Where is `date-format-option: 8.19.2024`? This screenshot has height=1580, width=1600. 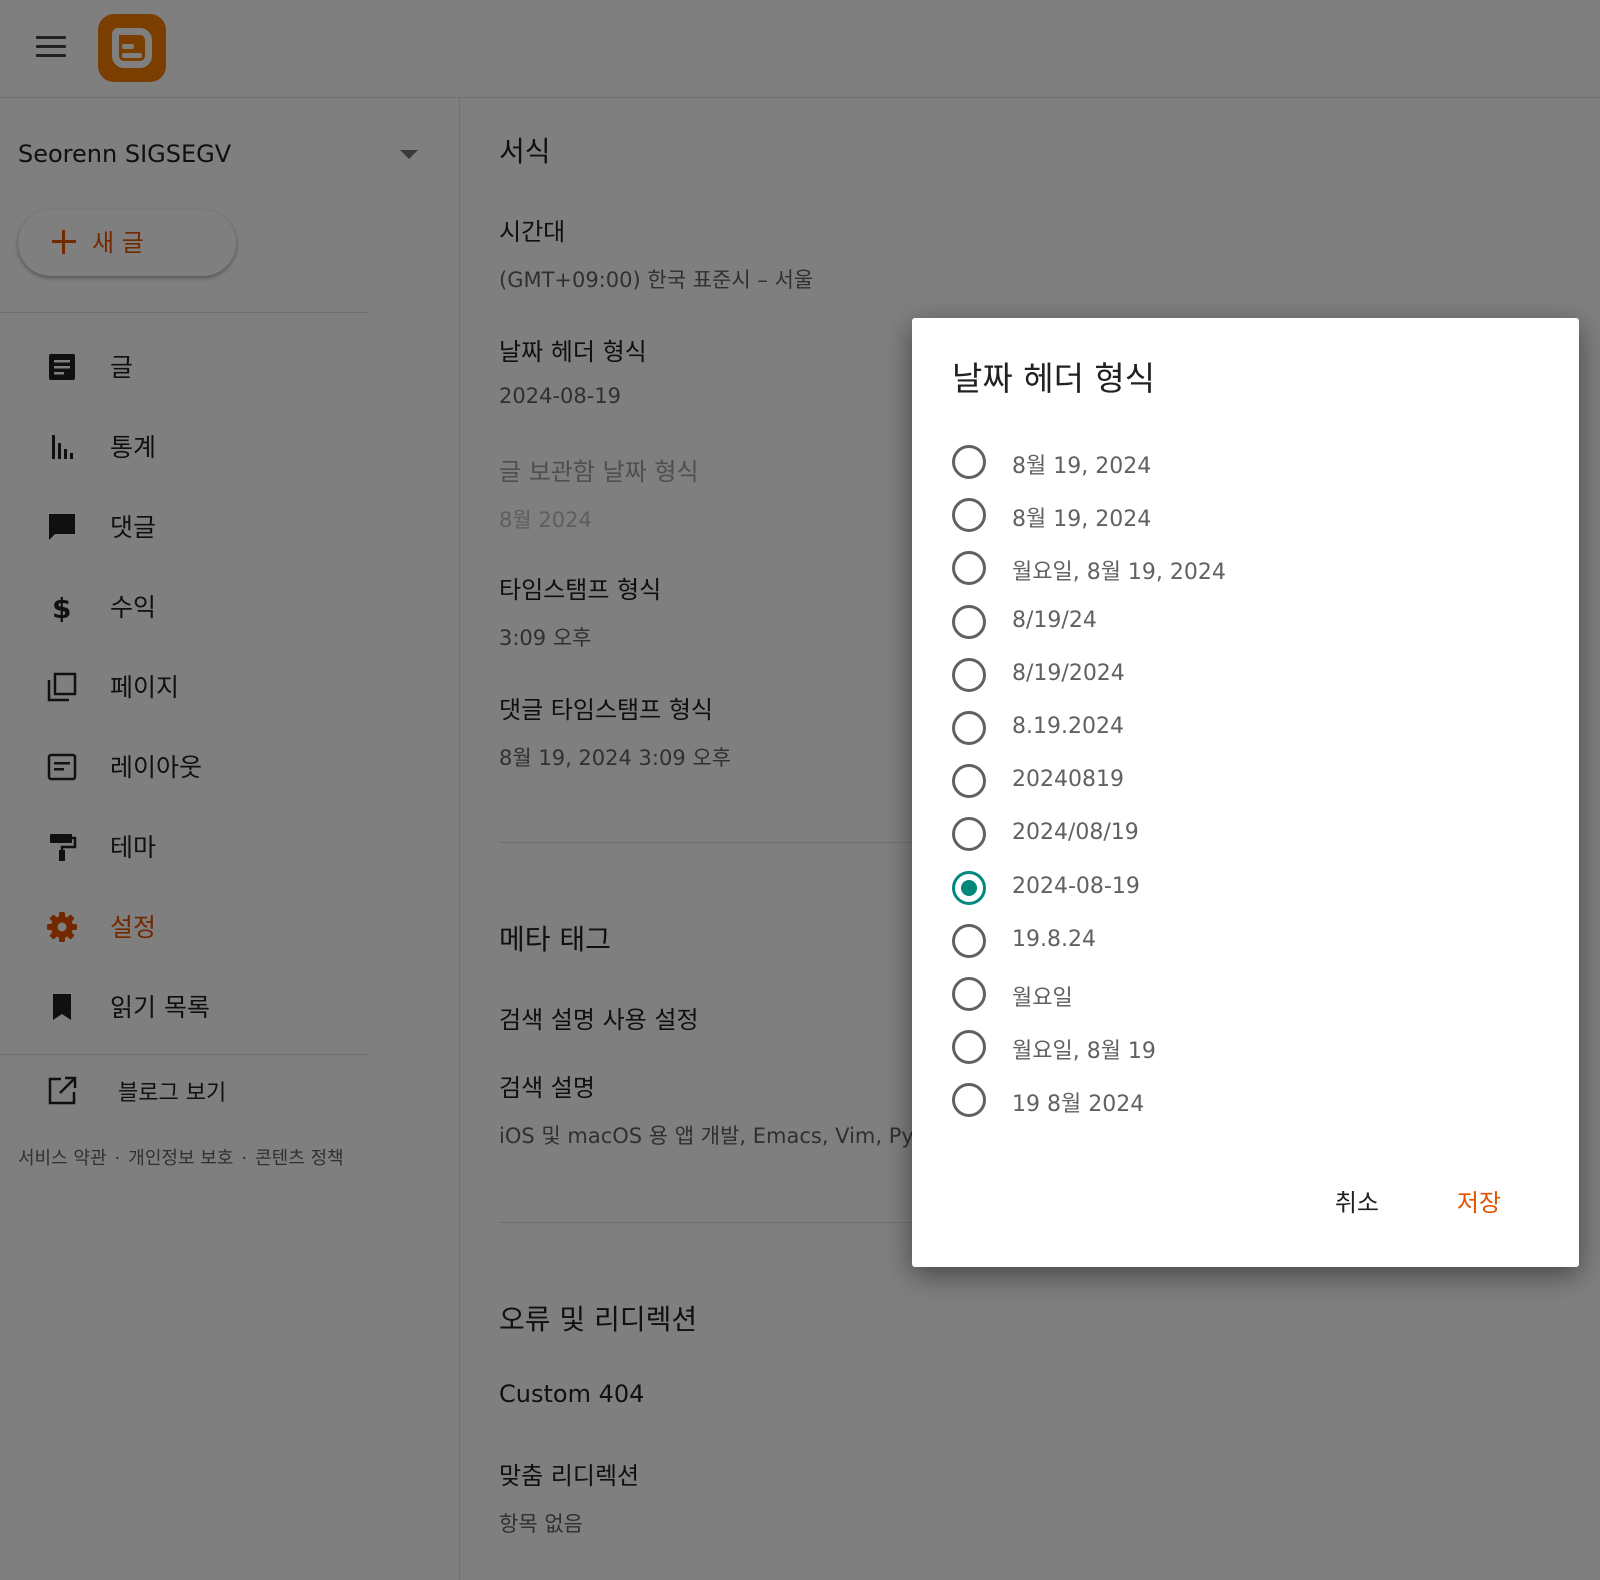
date-format-option: 8.19.2024 is located at coordinates (1232, 728).